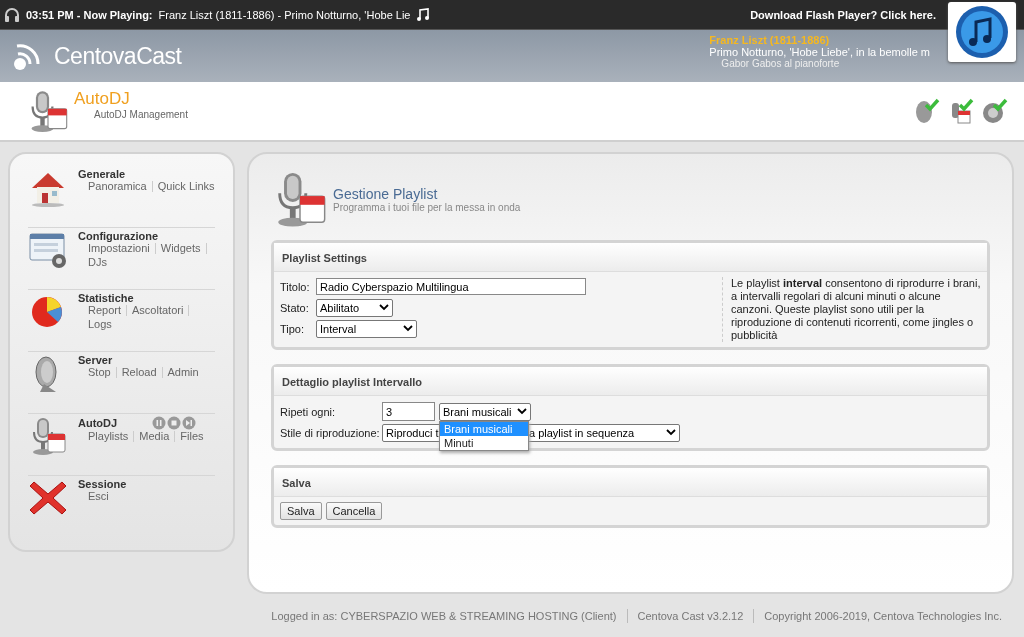 Image resolution: width=1024 pixels, height=637 pixels. I want to click on menu-link: Logs, so click(100, 324).